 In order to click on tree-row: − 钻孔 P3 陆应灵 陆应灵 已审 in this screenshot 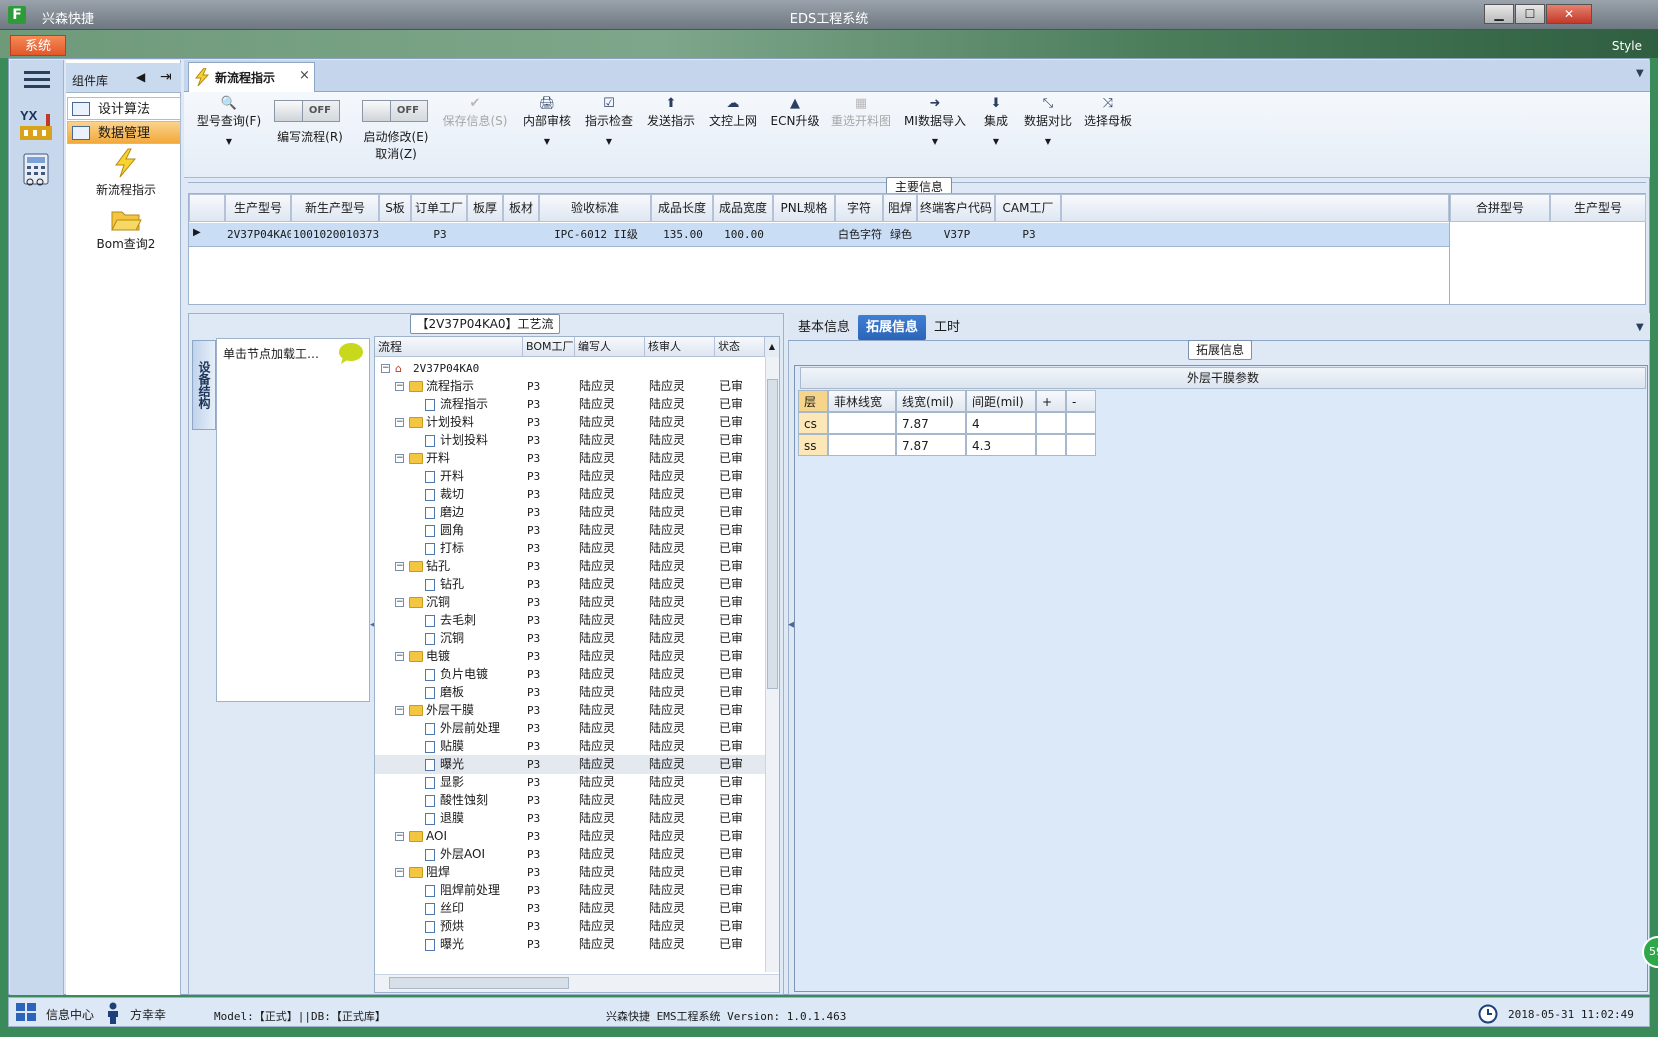, I will do `click(570, 566)`.